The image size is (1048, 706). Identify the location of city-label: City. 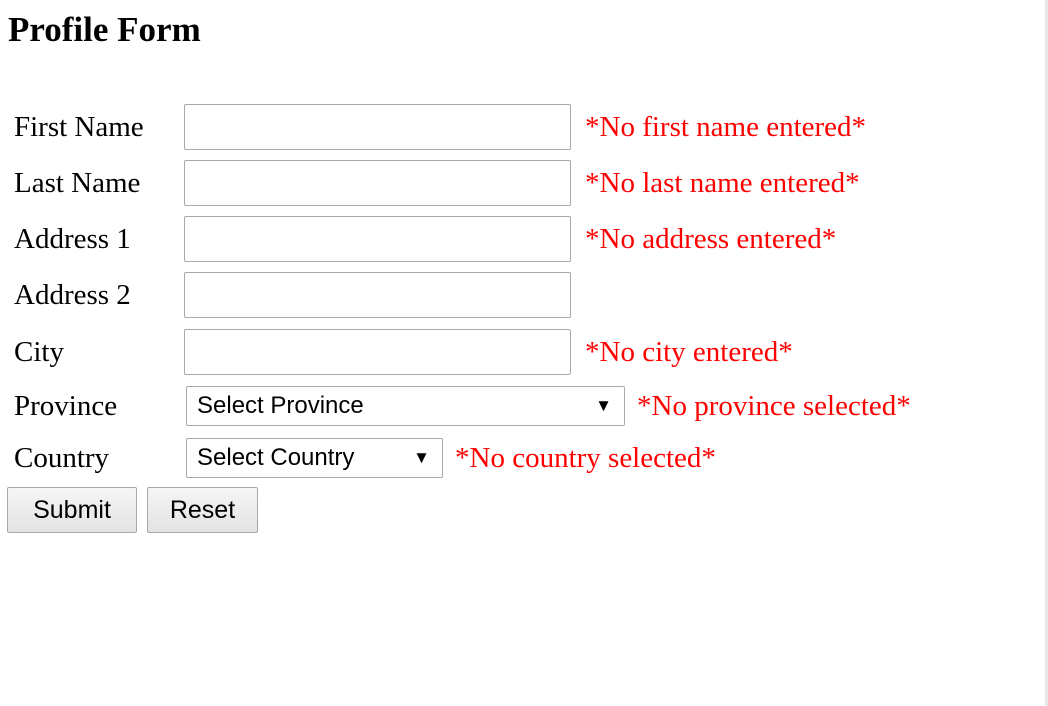
(39, 352).